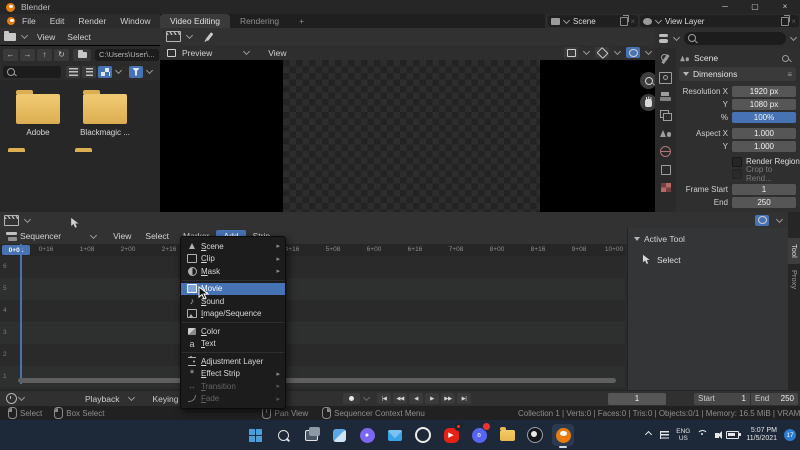  Describe the element at coordinates (649, 434) in the screenshot. I see `tray-expand-icon` at that location.